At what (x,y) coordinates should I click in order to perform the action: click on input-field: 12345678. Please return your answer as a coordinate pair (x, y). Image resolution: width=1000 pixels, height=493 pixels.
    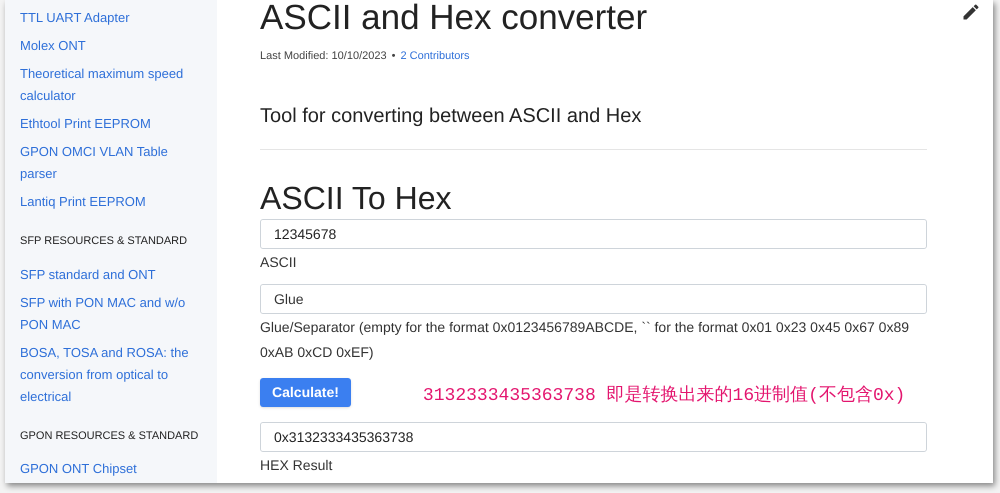
    Looking at the image, I should click on (593, 233).